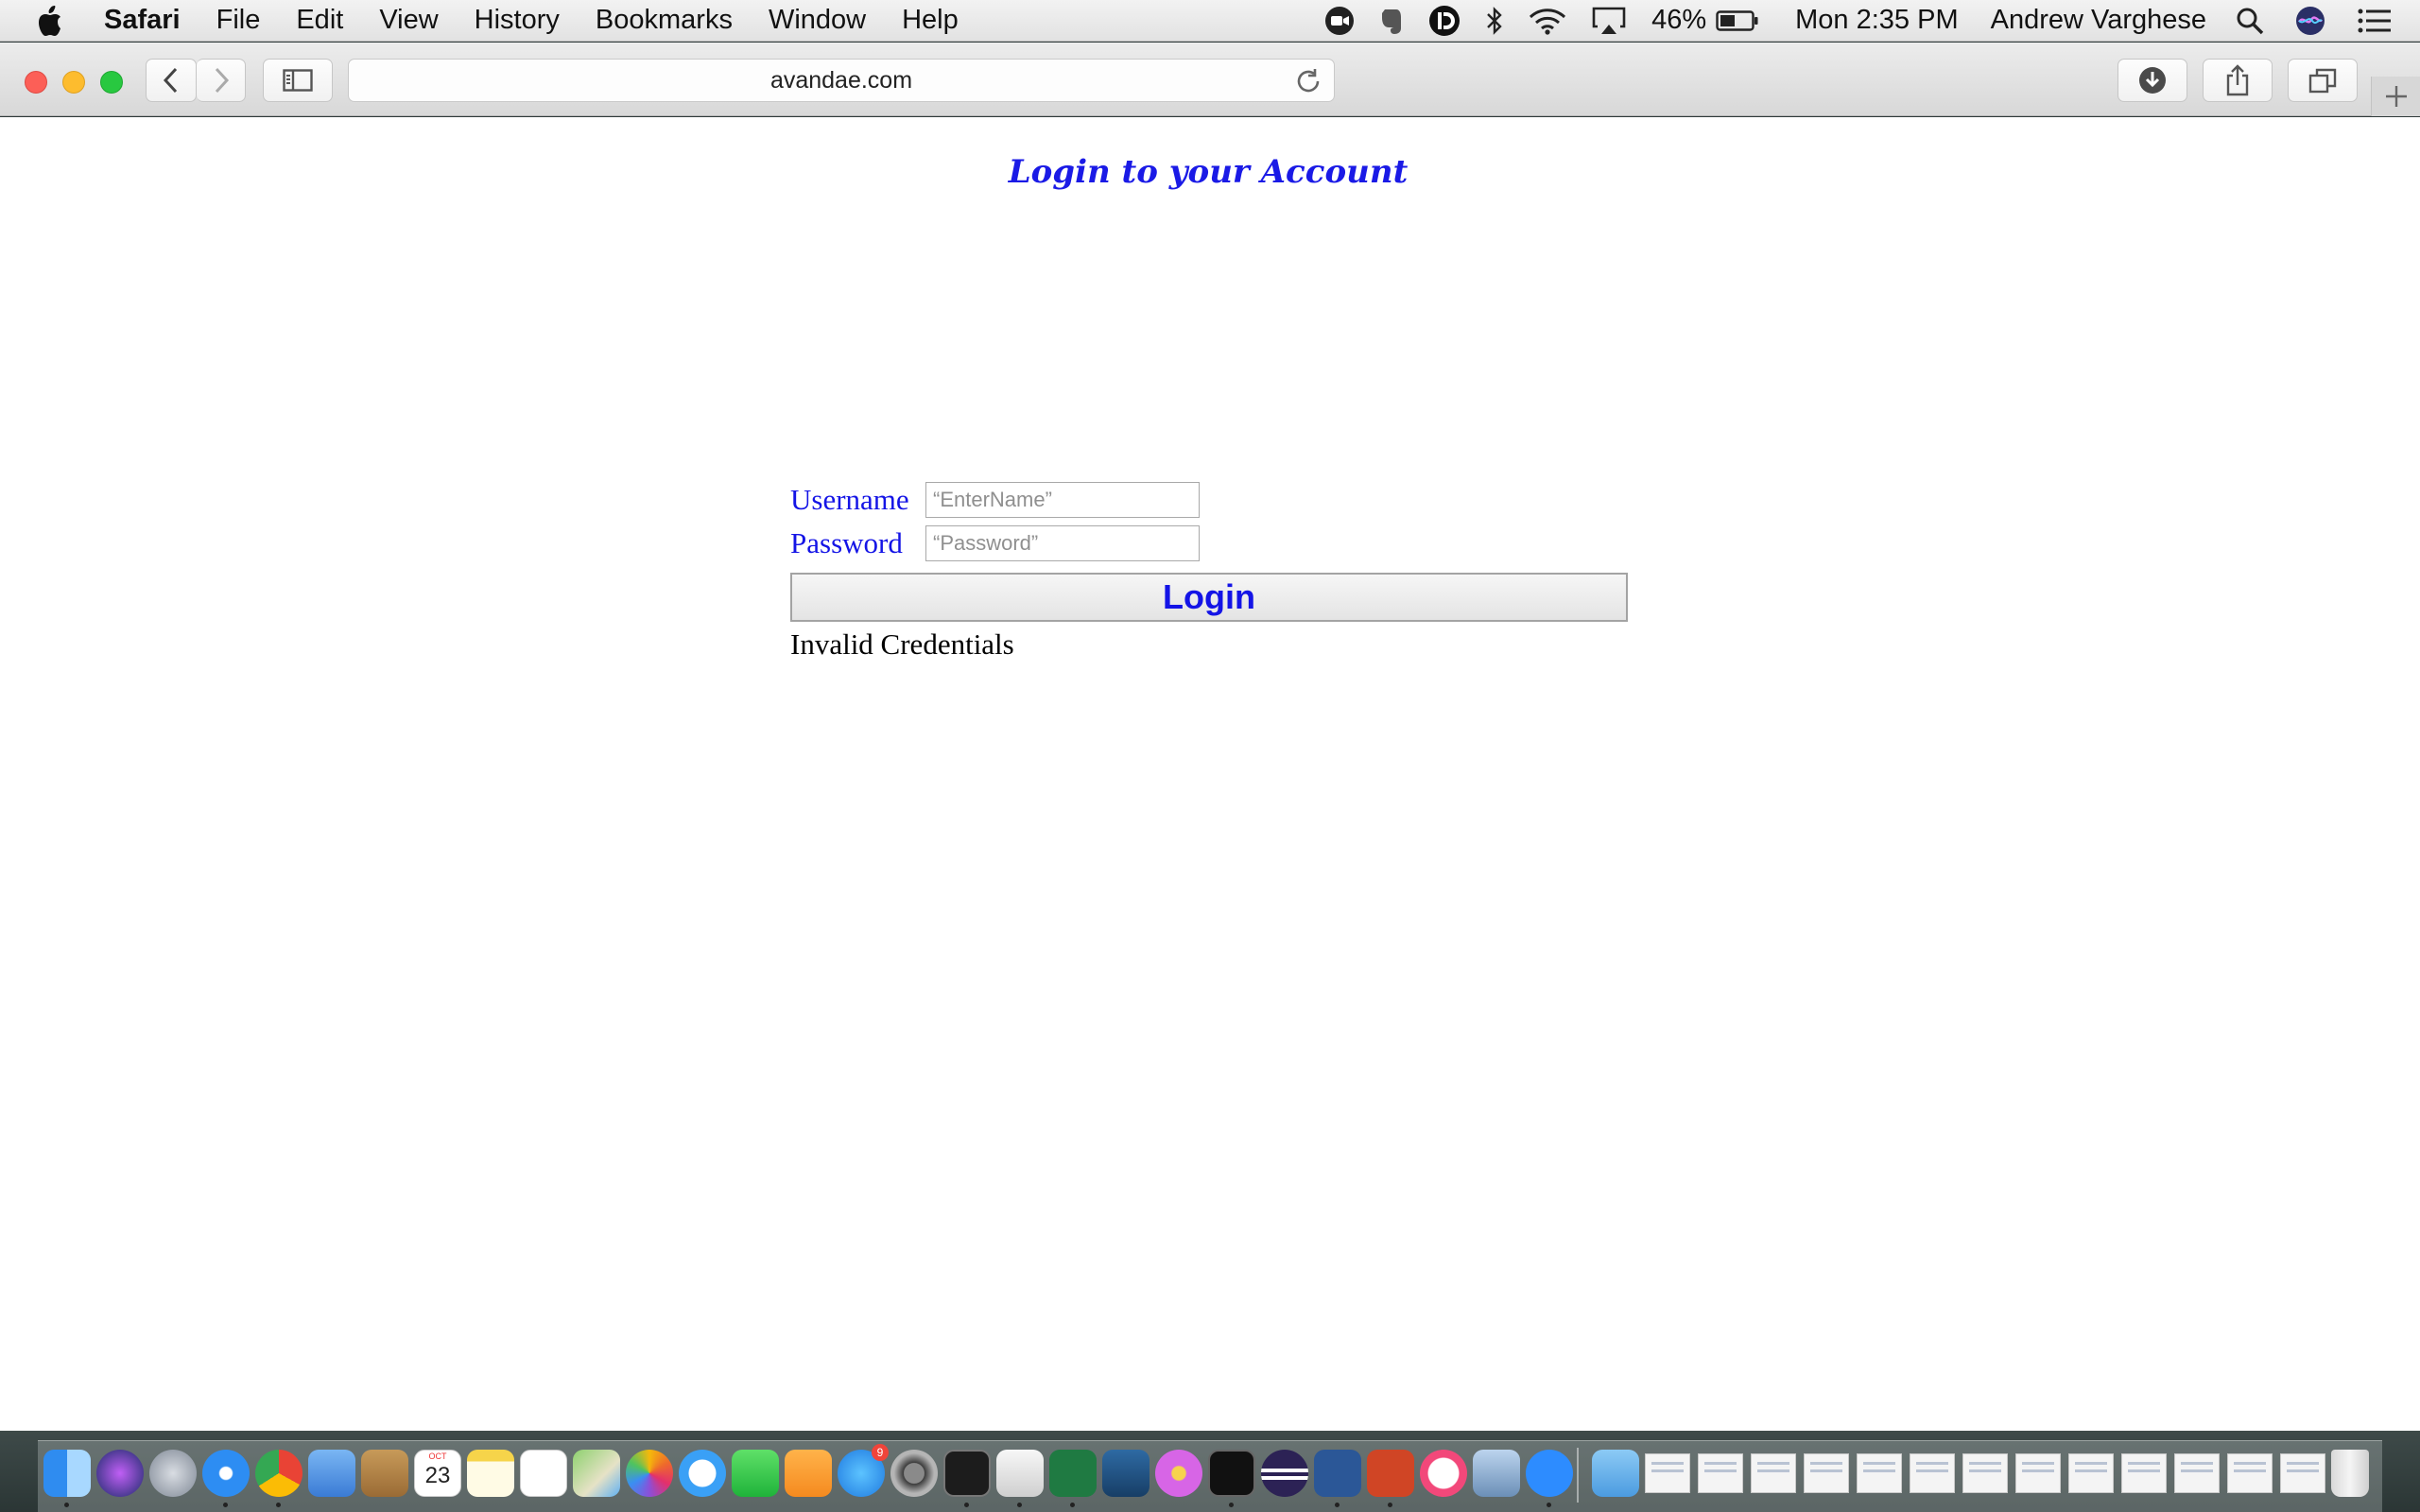 This screenshot has width=2420, height=1512. I want to click on notification-center-icon, so click(2375, 21).